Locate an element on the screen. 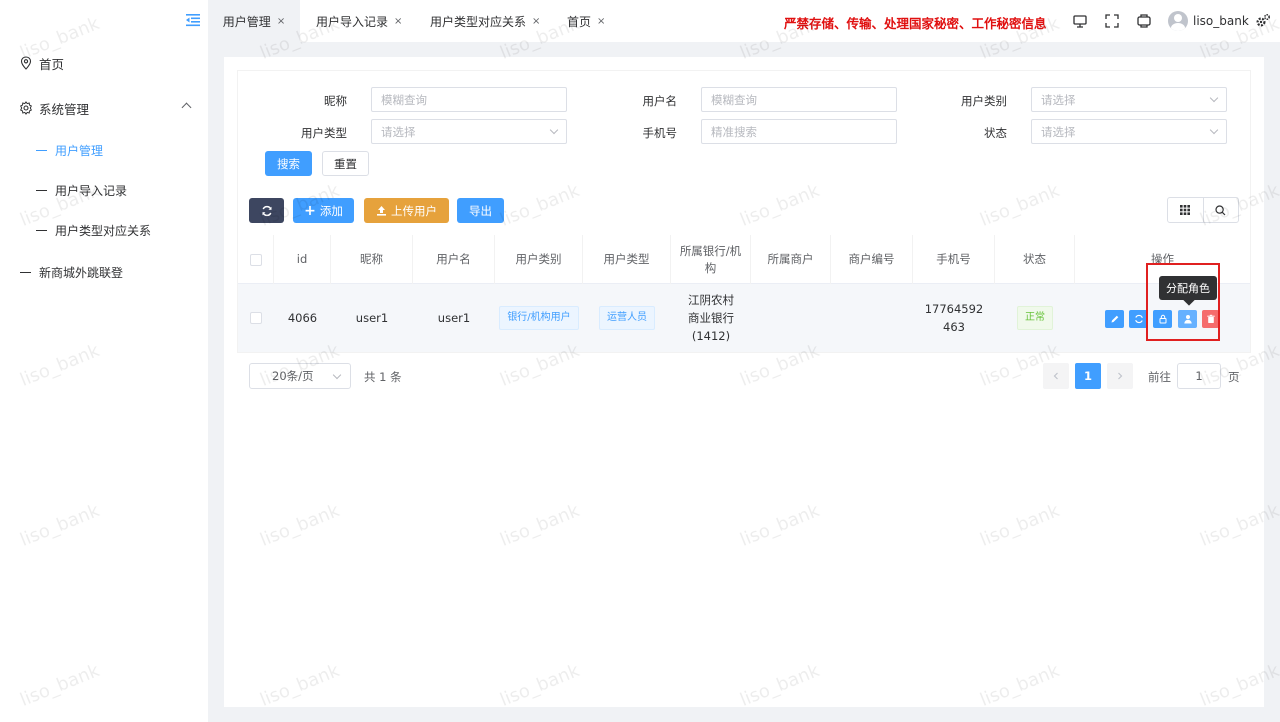 This screenshot has width=1280, height=722. reset-button: 重置 is located at coordinates (345, 163).